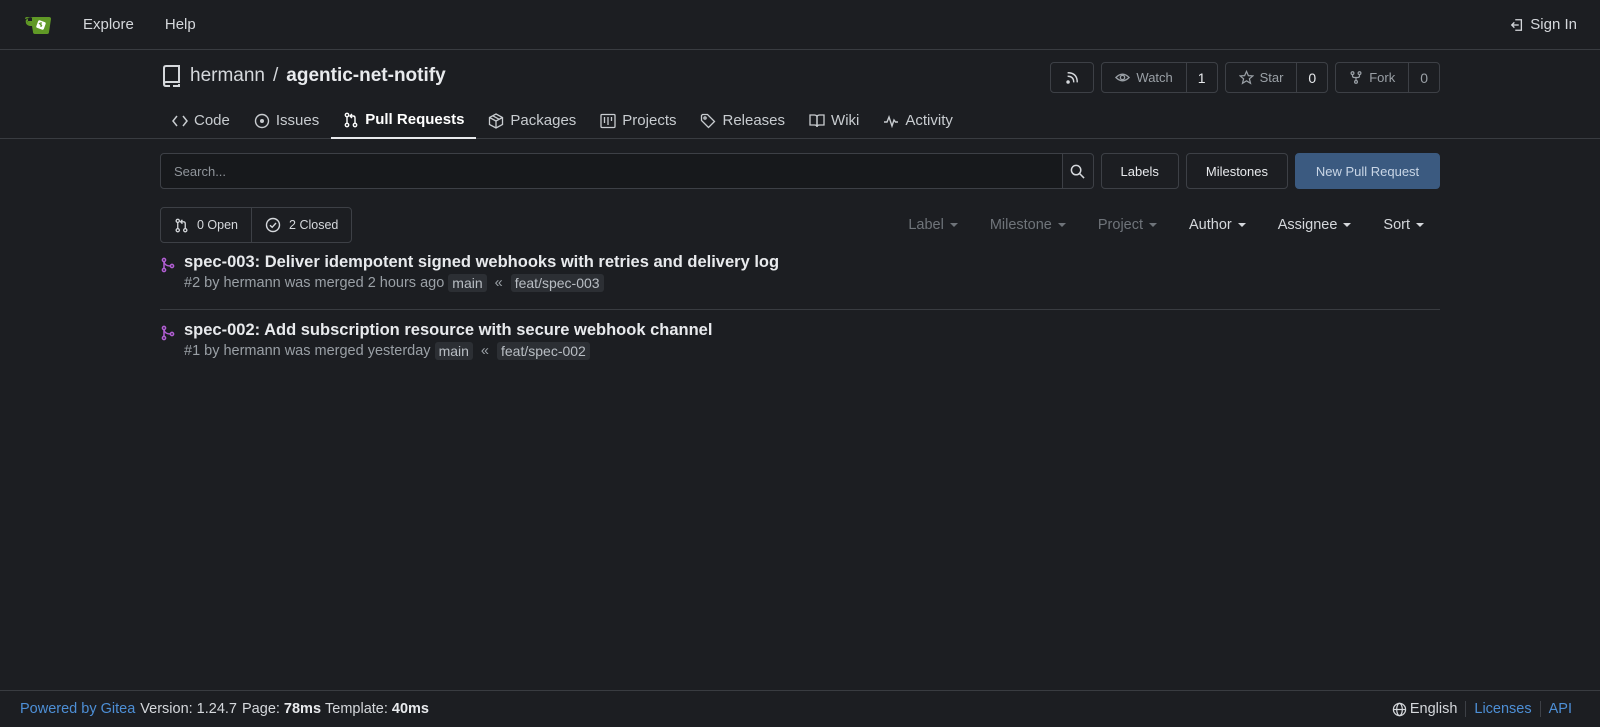 Image resolution: width=1600 pixels, height=727 pixels. I want to click on fork-label: Fork, so click(1382, 77).